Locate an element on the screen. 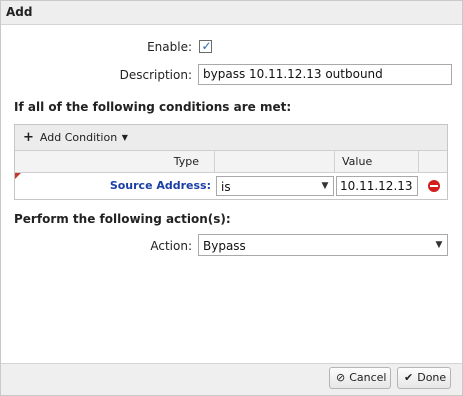 The image size is (463, 396). checkmark-icon: ✓ is located at coordinates (206, 46).